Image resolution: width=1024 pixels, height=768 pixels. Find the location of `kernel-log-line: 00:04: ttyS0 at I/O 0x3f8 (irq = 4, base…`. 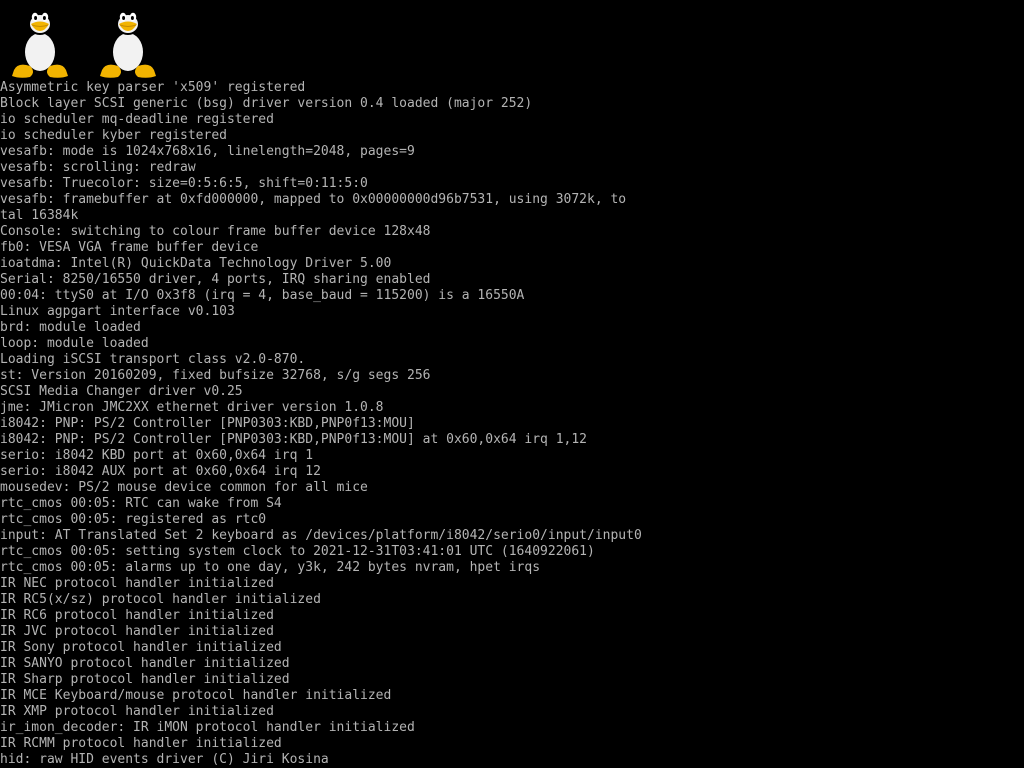

kernel-log-line: 00:04: ttyS0 at I/O 0x3f8 (irq = 4, base… is located at coordinates (262, 295).